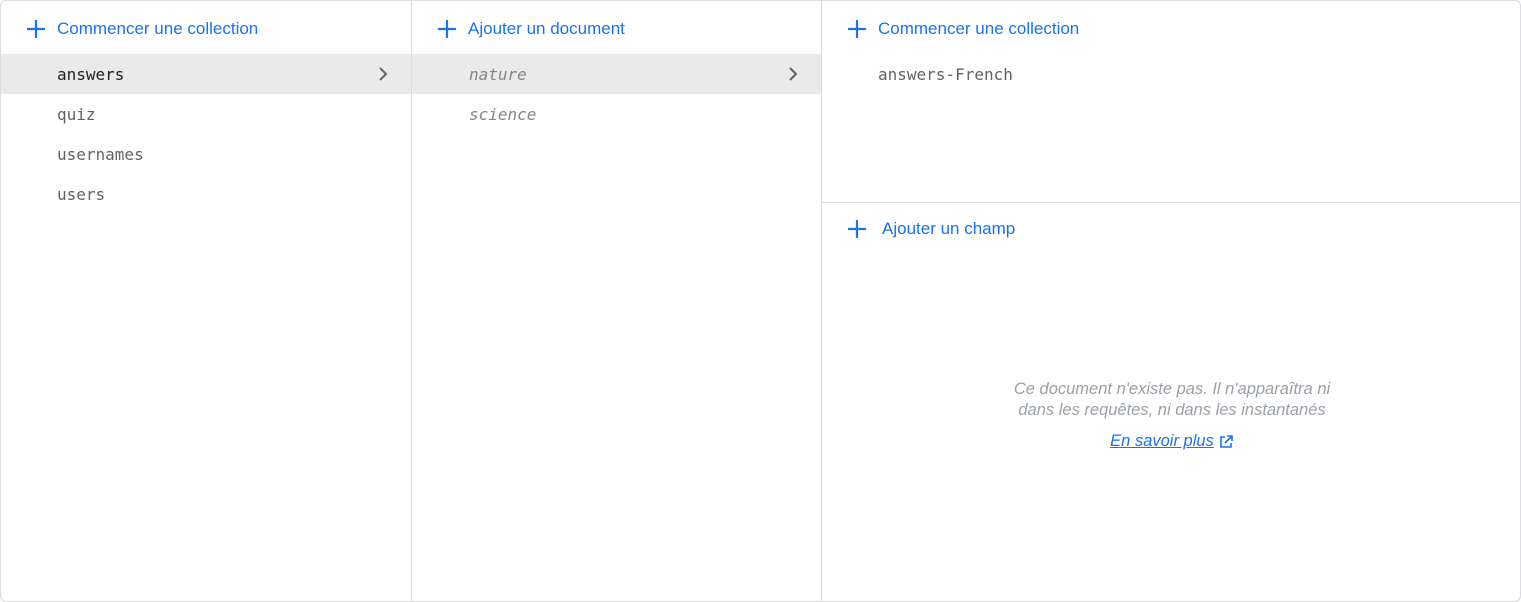 This screenshot has height=602, width=1521. I want to click on start-subcollection-label: Commencer une collection, so click(979, 28).